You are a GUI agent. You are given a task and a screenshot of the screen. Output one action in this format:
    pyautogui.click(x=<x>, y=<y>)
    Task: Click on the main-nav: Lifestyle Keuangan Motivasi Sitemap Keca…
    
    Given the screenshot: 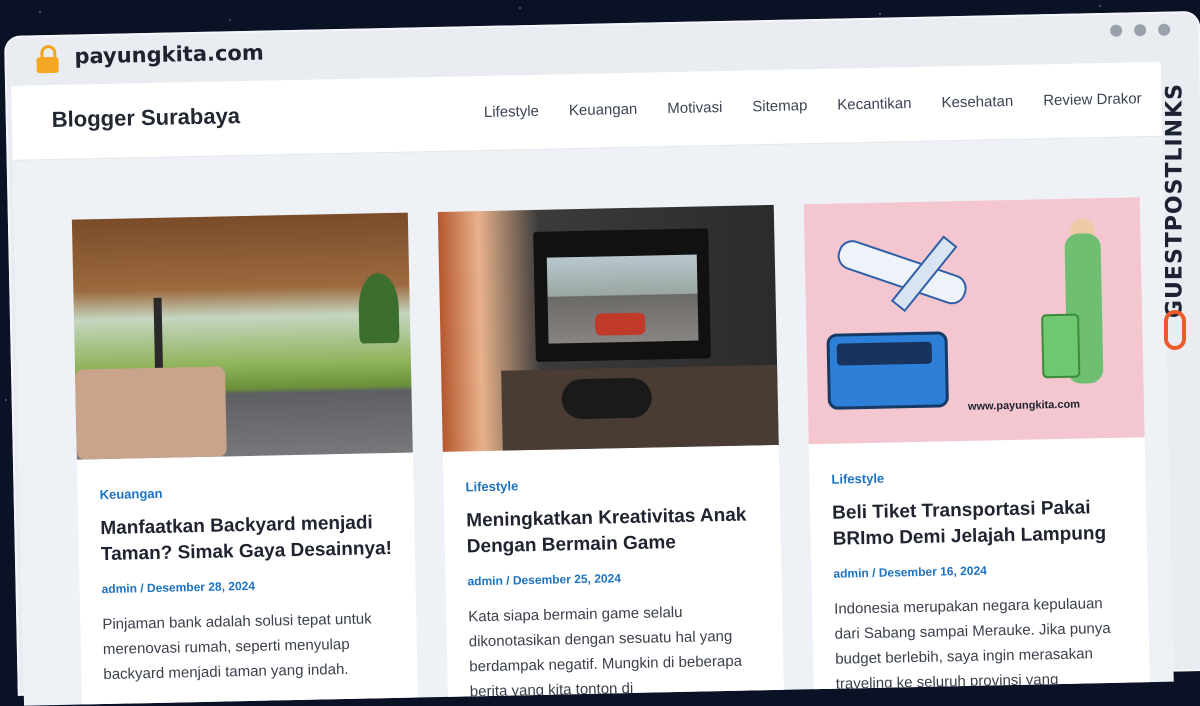 What is the action you would take?
    pyautogui.click(x=813, y=105)
    